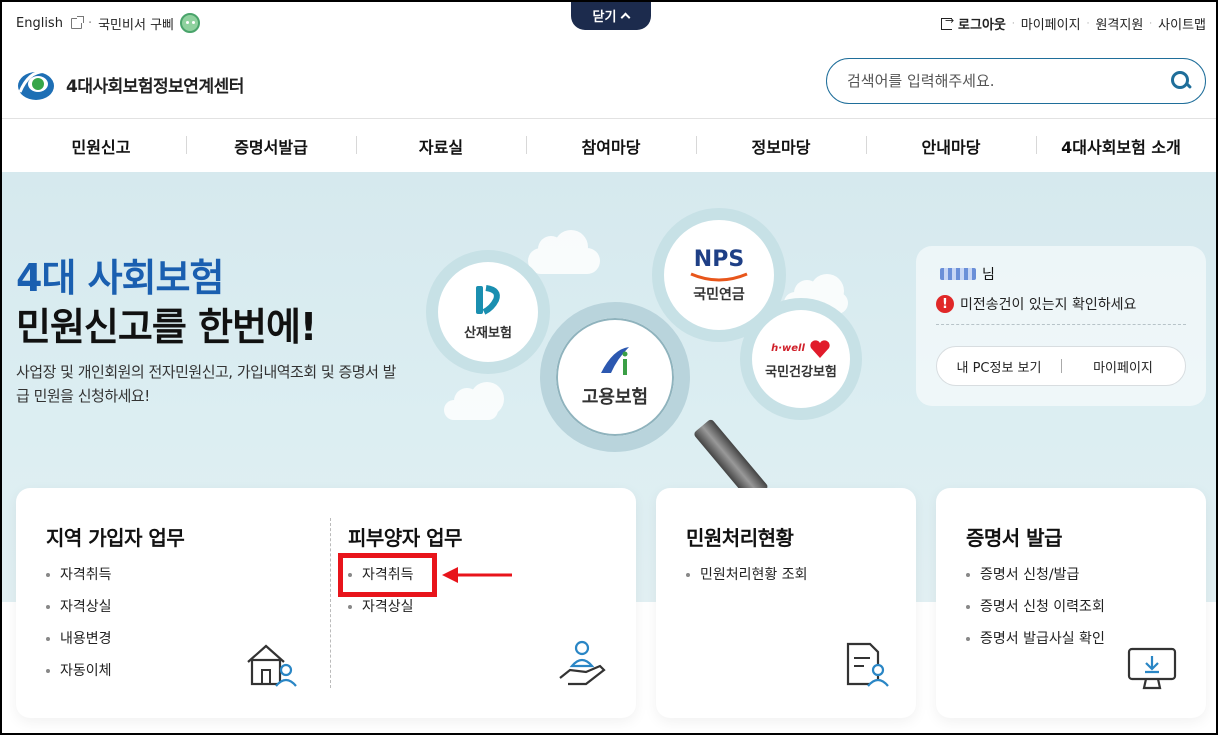  What do you see at coordinates (120, 278) in the screenshot?
I see `hero-title-line1: 4대 사회보험` at bounding box center [120, 278].